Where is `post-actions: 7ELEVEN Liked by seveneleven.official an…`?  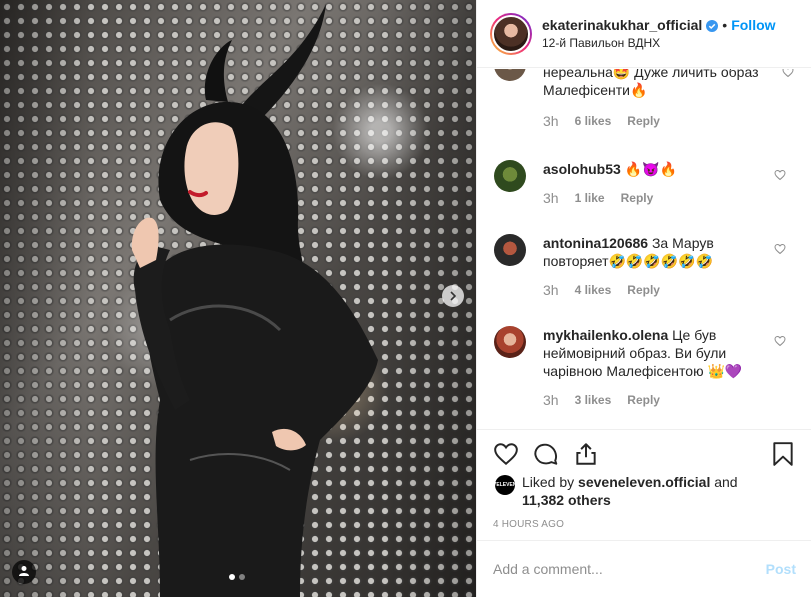
post-actions: 7ELEVEN Liked by seveneleven.official an… is located at coordinates (644, 484).